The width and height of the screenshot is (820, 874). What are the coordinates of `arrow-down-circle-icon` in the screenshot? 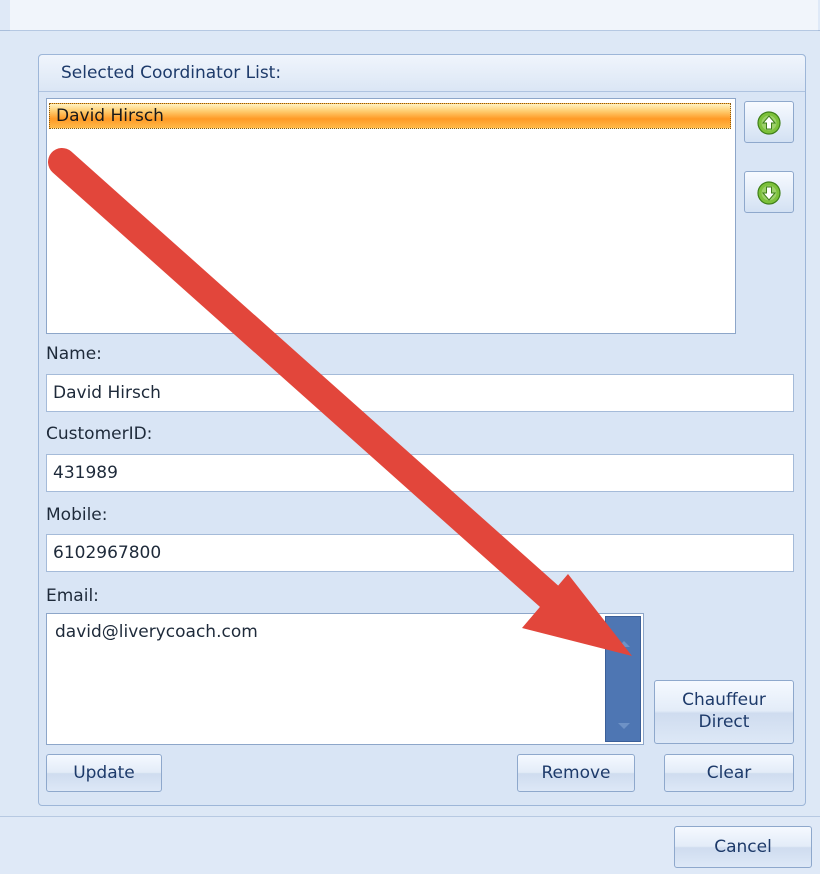 It's located at (769, 193).